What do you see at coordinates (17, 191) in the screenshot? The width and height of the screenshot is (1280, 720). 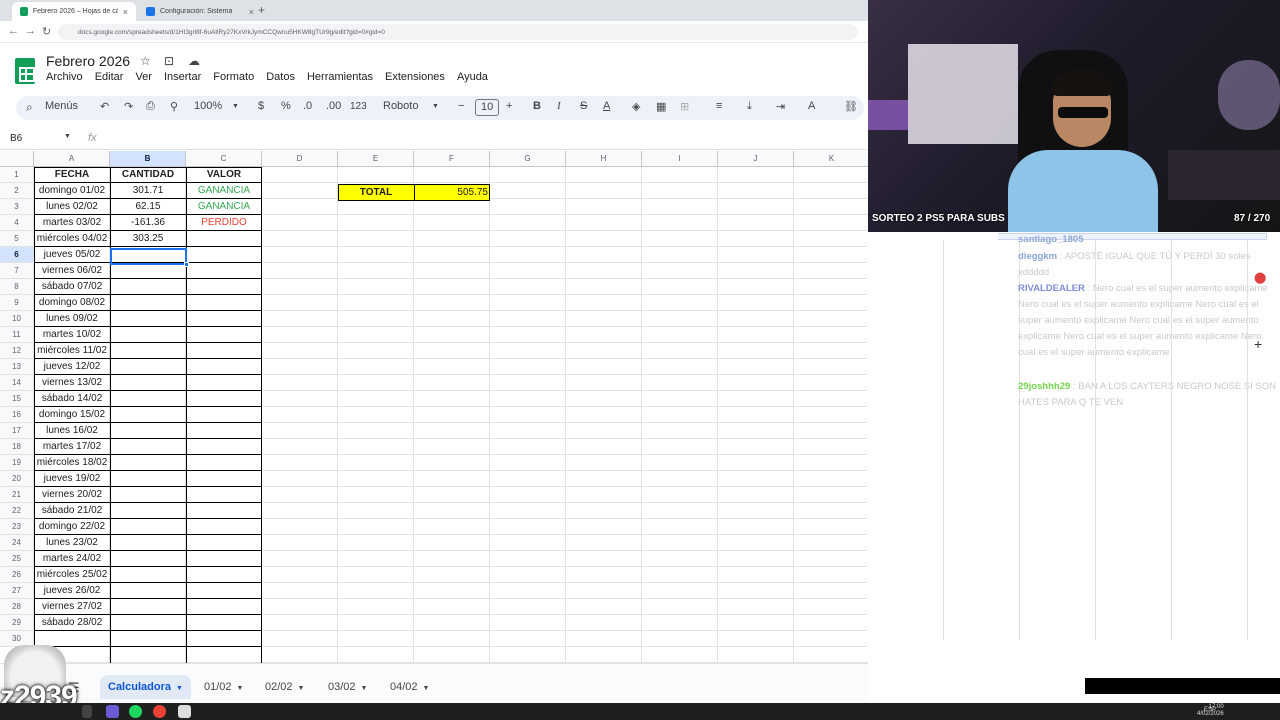 I see `row-header: 2` at bounding box center [17, 191].